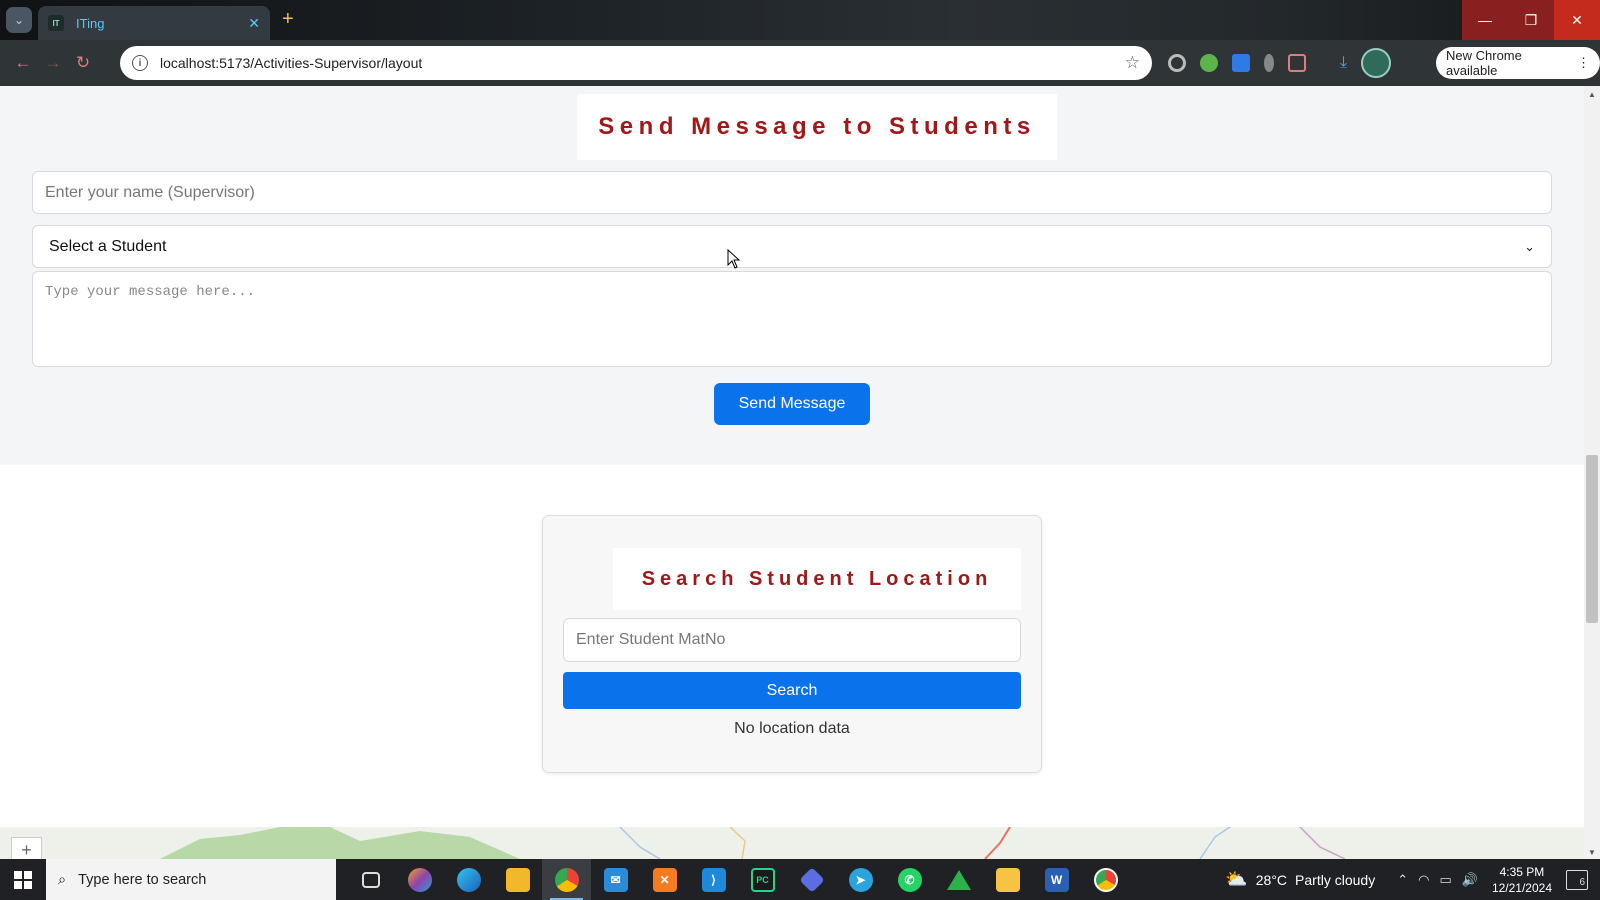 The width and height of the screenshot is (1600, 900). Describe the element at coordinates (23, 879) in the screenshot. I see `start-windows-icon` at that location.